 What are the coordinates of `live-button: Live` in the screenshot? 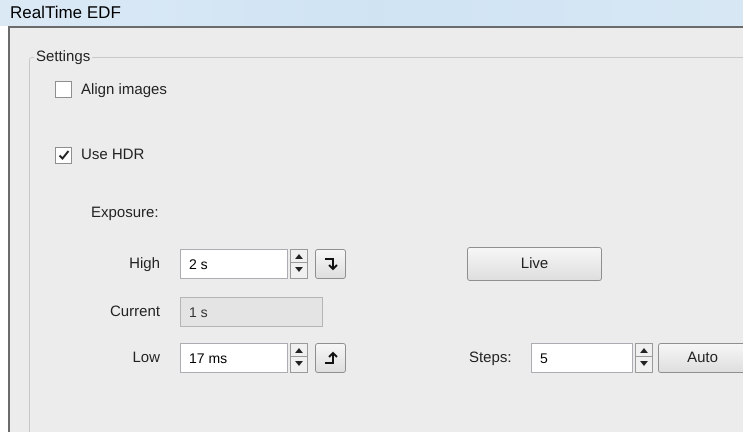 It's located at (534, 264).